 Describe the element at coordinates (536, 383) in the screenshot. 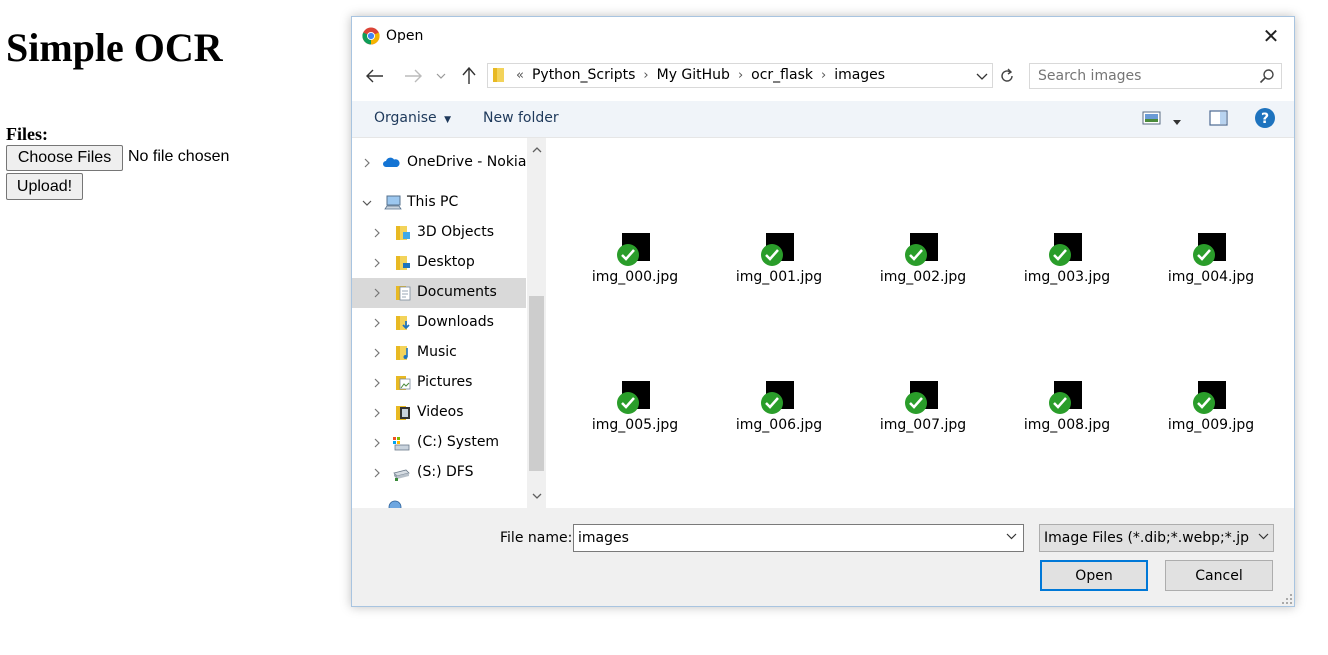

I see `scrollbar-thumb` at that location.